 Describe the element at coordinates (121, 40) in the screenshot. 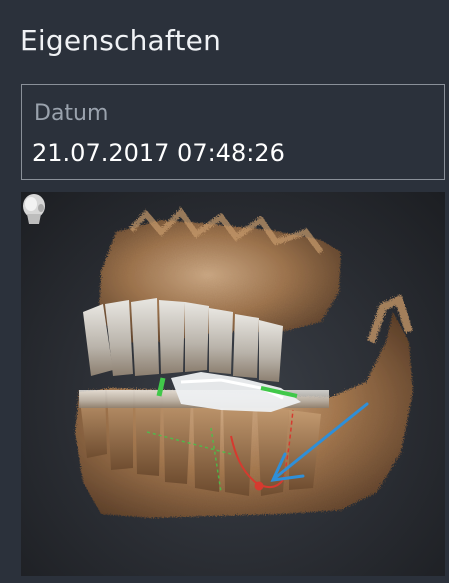

I see `panel-title: Eigenschaften` at that location.